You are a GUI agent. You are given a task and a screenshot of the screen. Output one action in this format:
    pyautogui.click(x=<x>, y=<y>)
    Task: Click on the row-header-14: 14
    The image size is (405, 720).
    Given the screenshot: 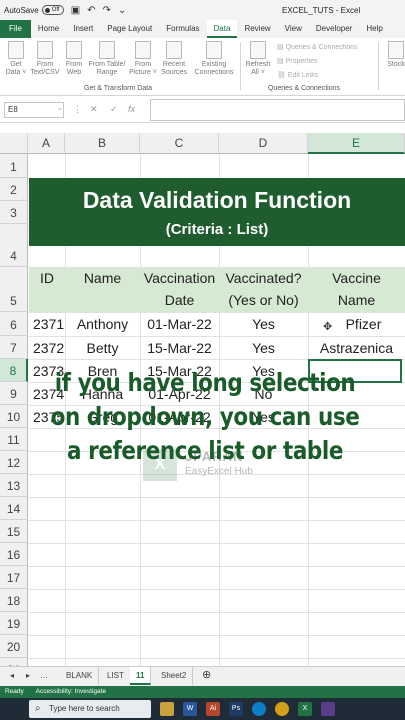 What is the action you would take?
    pyautogui.click(x=14, y=508)
    